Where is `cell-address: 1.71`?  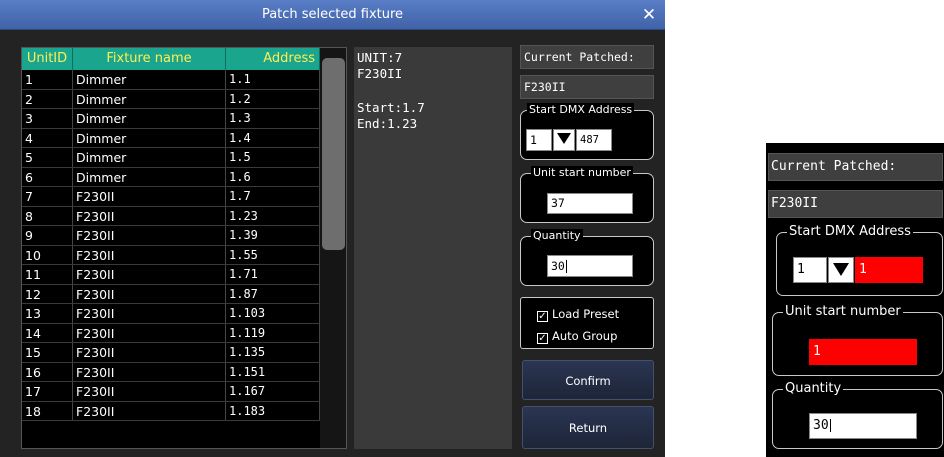 cell-address: 1.71 is located at coordinates (273, 274).